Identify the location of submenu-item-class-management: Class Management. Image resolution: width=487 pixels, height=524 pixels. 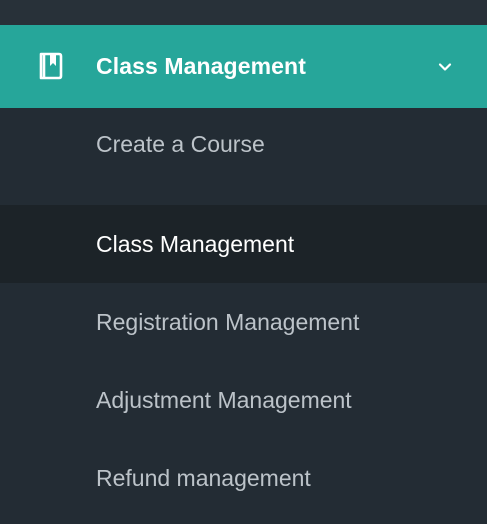
(243, 244).